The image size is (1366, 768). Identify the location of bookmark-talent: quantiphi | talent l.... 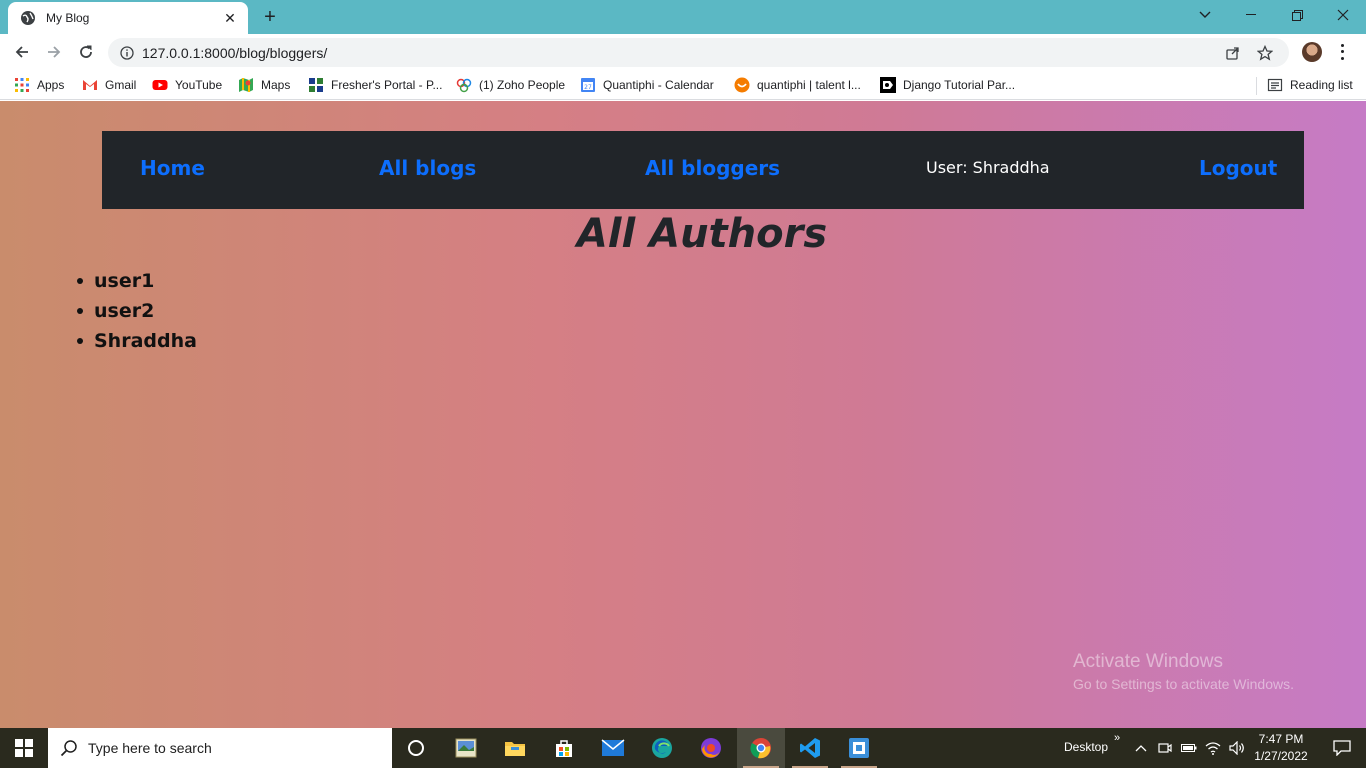
(797, 85).